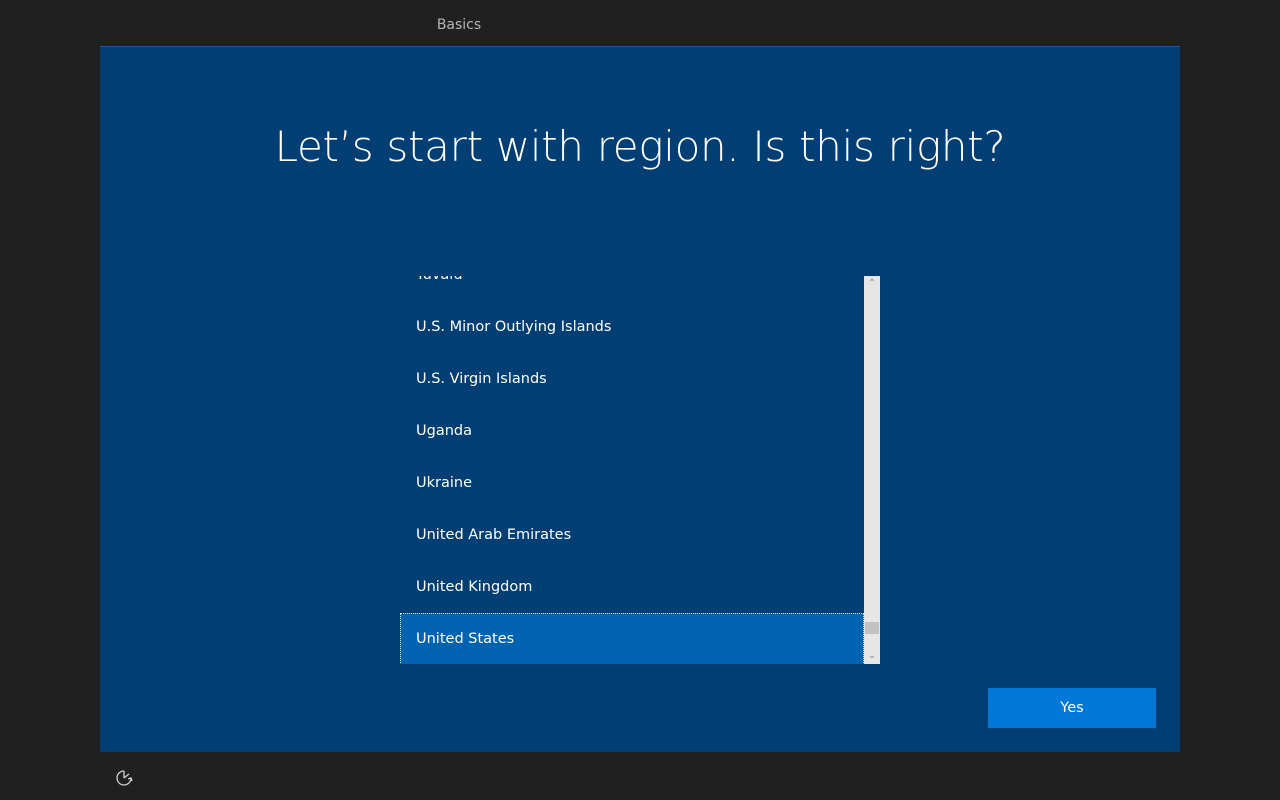  I want to click on ease-of-access-glyph, so click(124, 778).